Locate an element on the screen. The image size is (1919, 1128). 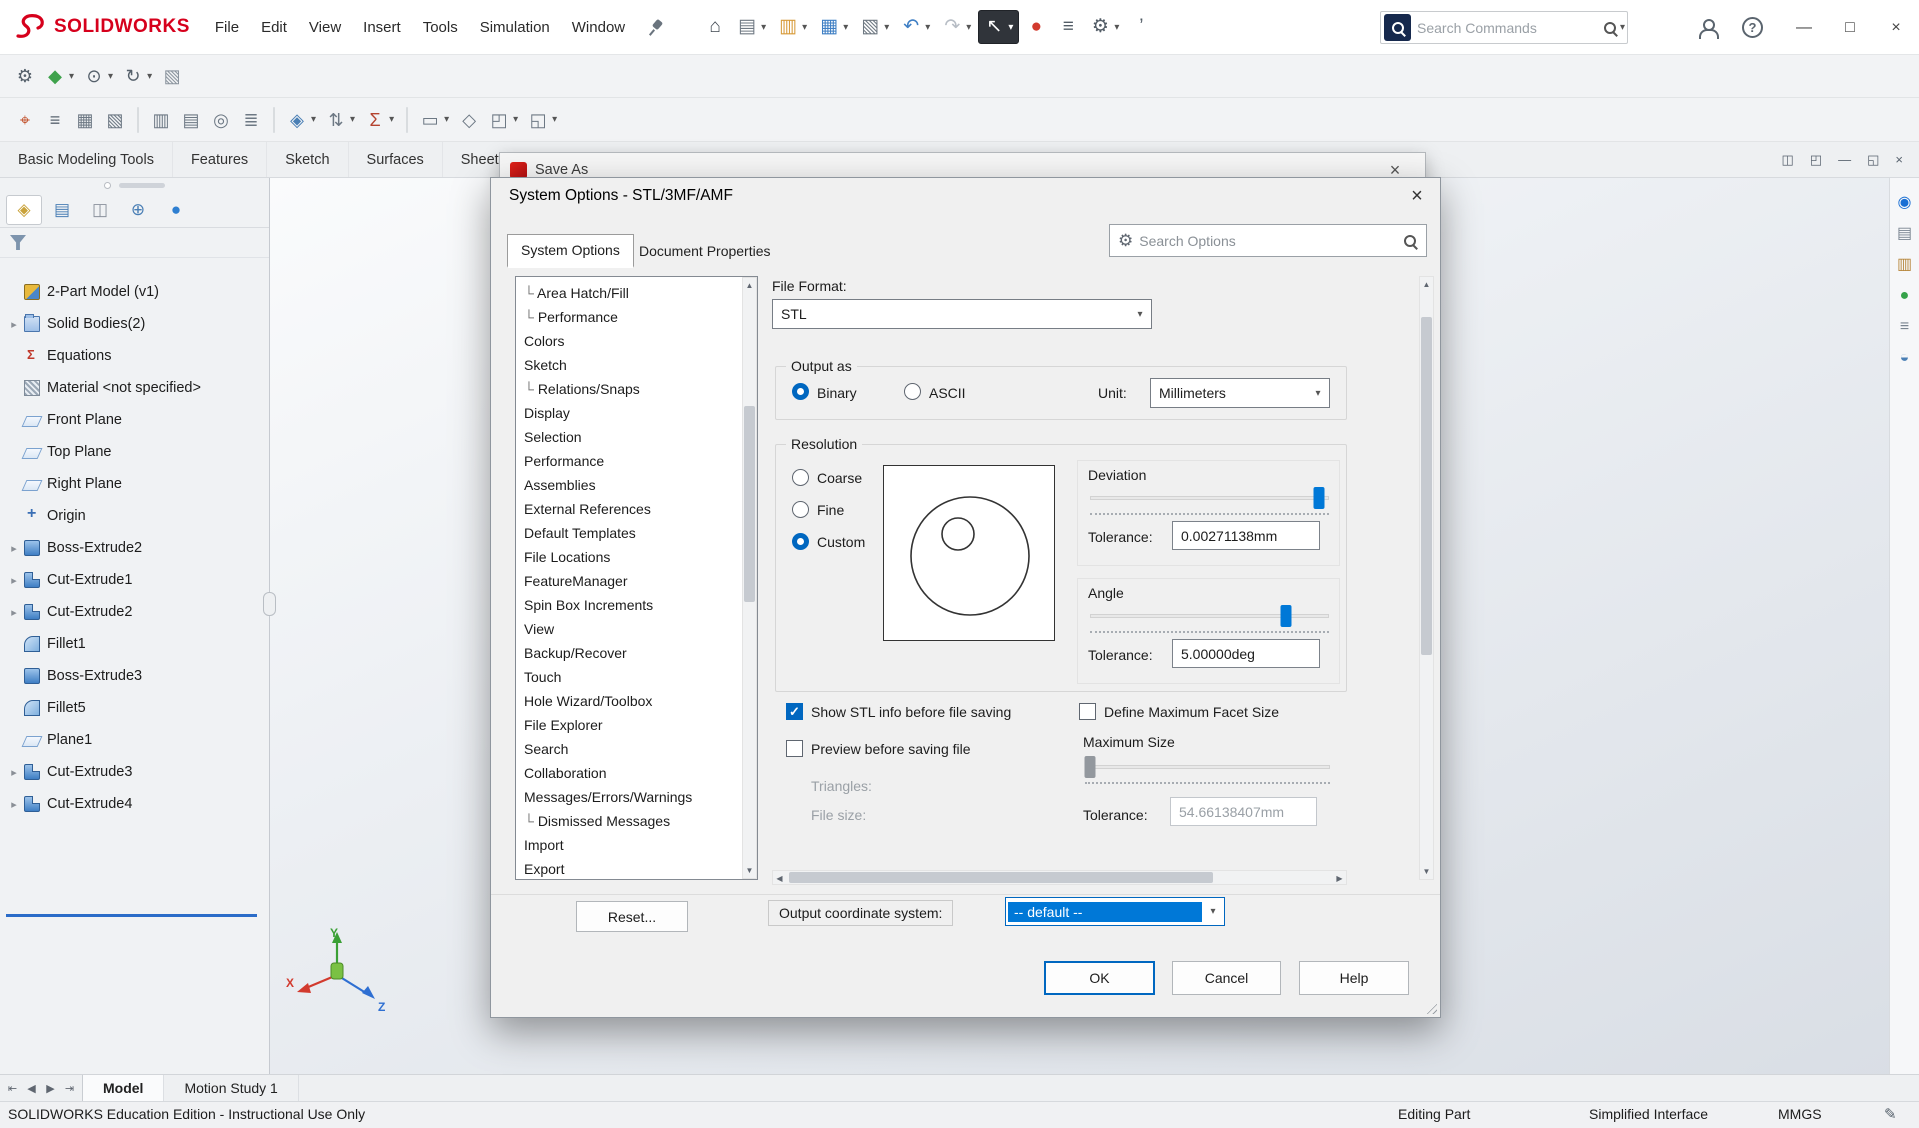
options-tree-item: └ Dismissed Messages is located at coordinates (636, 821).